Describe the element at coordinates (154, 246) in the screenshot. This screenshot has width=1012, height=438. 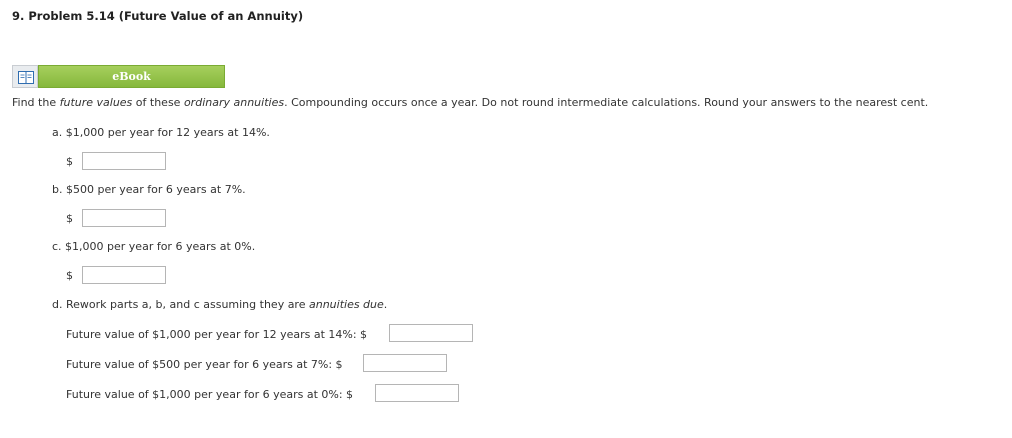
I see `question-c-text: c. $1,000 per year for 6 years at 0%.` at that location.